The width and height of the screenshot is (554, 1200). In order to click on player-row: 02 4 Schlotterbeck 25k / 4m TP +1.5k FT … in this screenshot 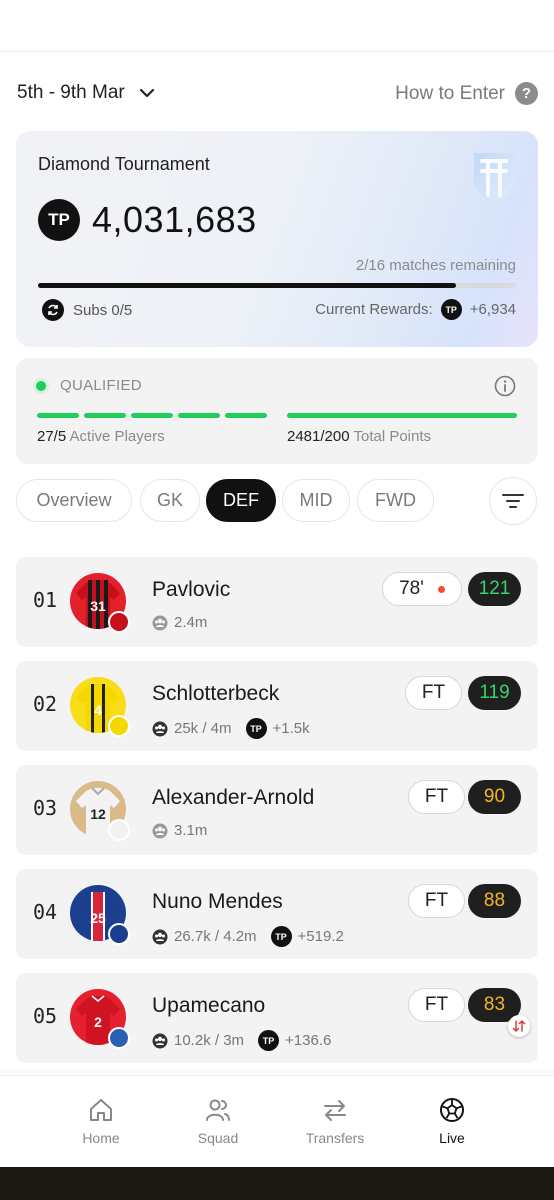, I will do `click(277, 706)`.